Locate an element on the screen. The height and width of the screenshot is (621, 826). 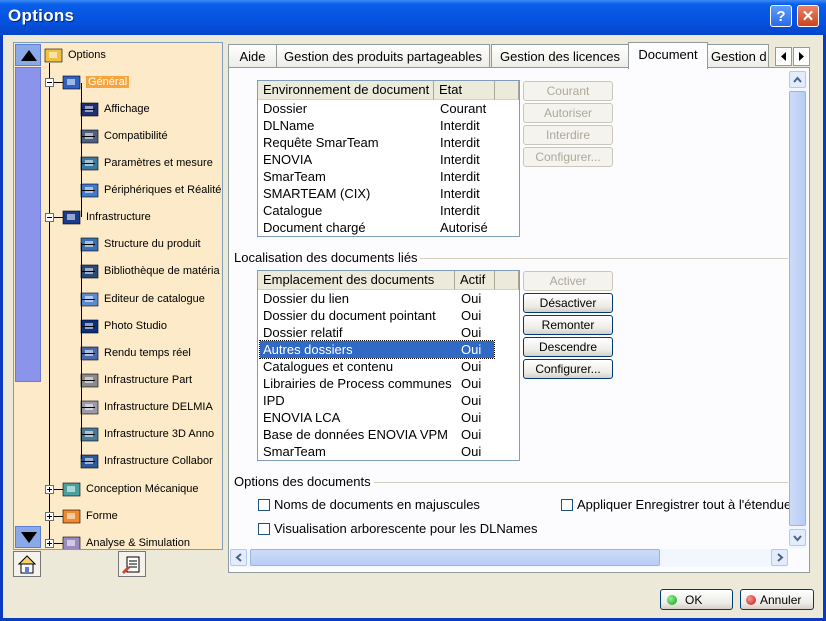
uppercase-names-checkbox: Noms de documents en majuscules is located at coordinates (369, 504).